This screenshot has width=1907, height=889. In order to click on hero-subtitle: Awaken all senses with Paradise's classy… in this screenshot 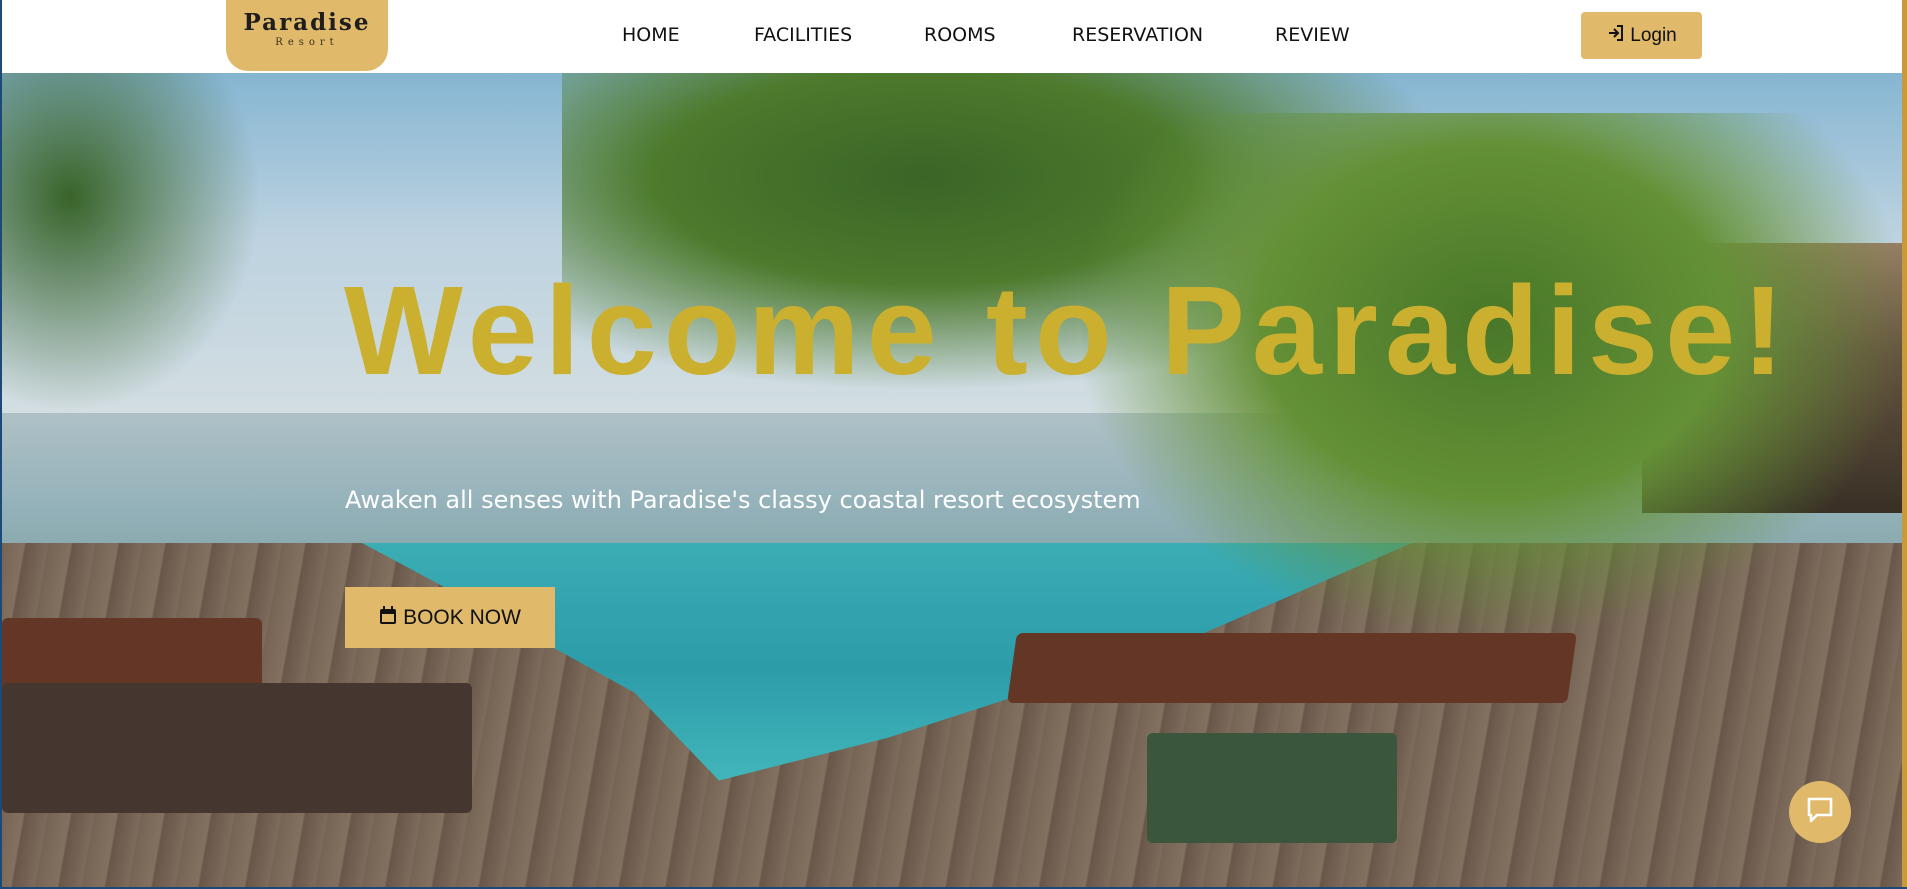, I will do `click(743, 500)`.